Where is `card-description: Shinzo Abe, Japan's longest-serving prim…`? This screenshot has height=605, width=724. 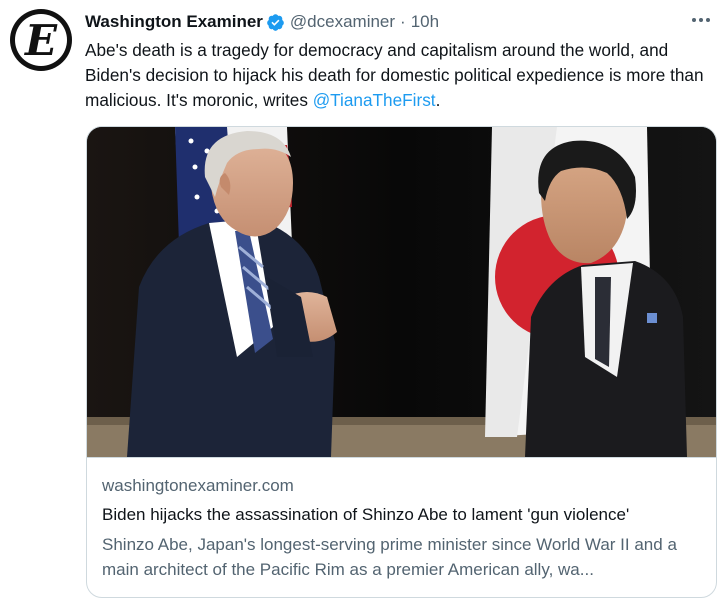
card-description: Shinzo Abe, Japan's longest-serving prim… is located at coordinates (389, 557).